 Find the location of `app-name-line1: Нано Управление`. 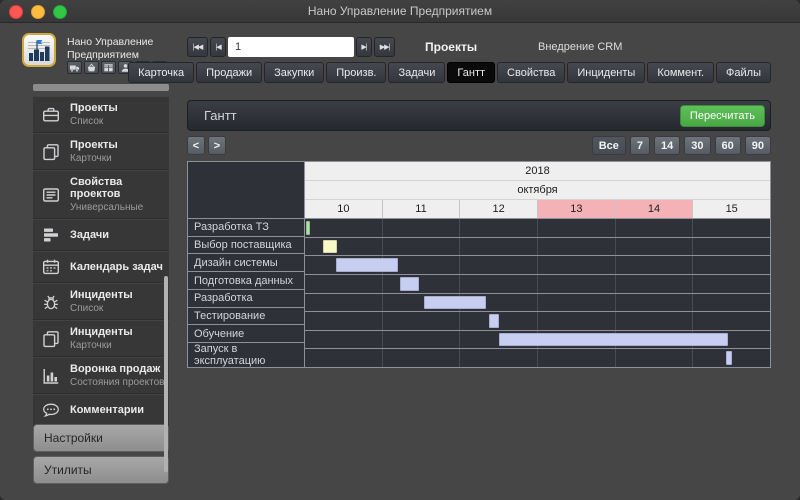

app-name-line1: Нано Управление is located at coordinates (110, 42).